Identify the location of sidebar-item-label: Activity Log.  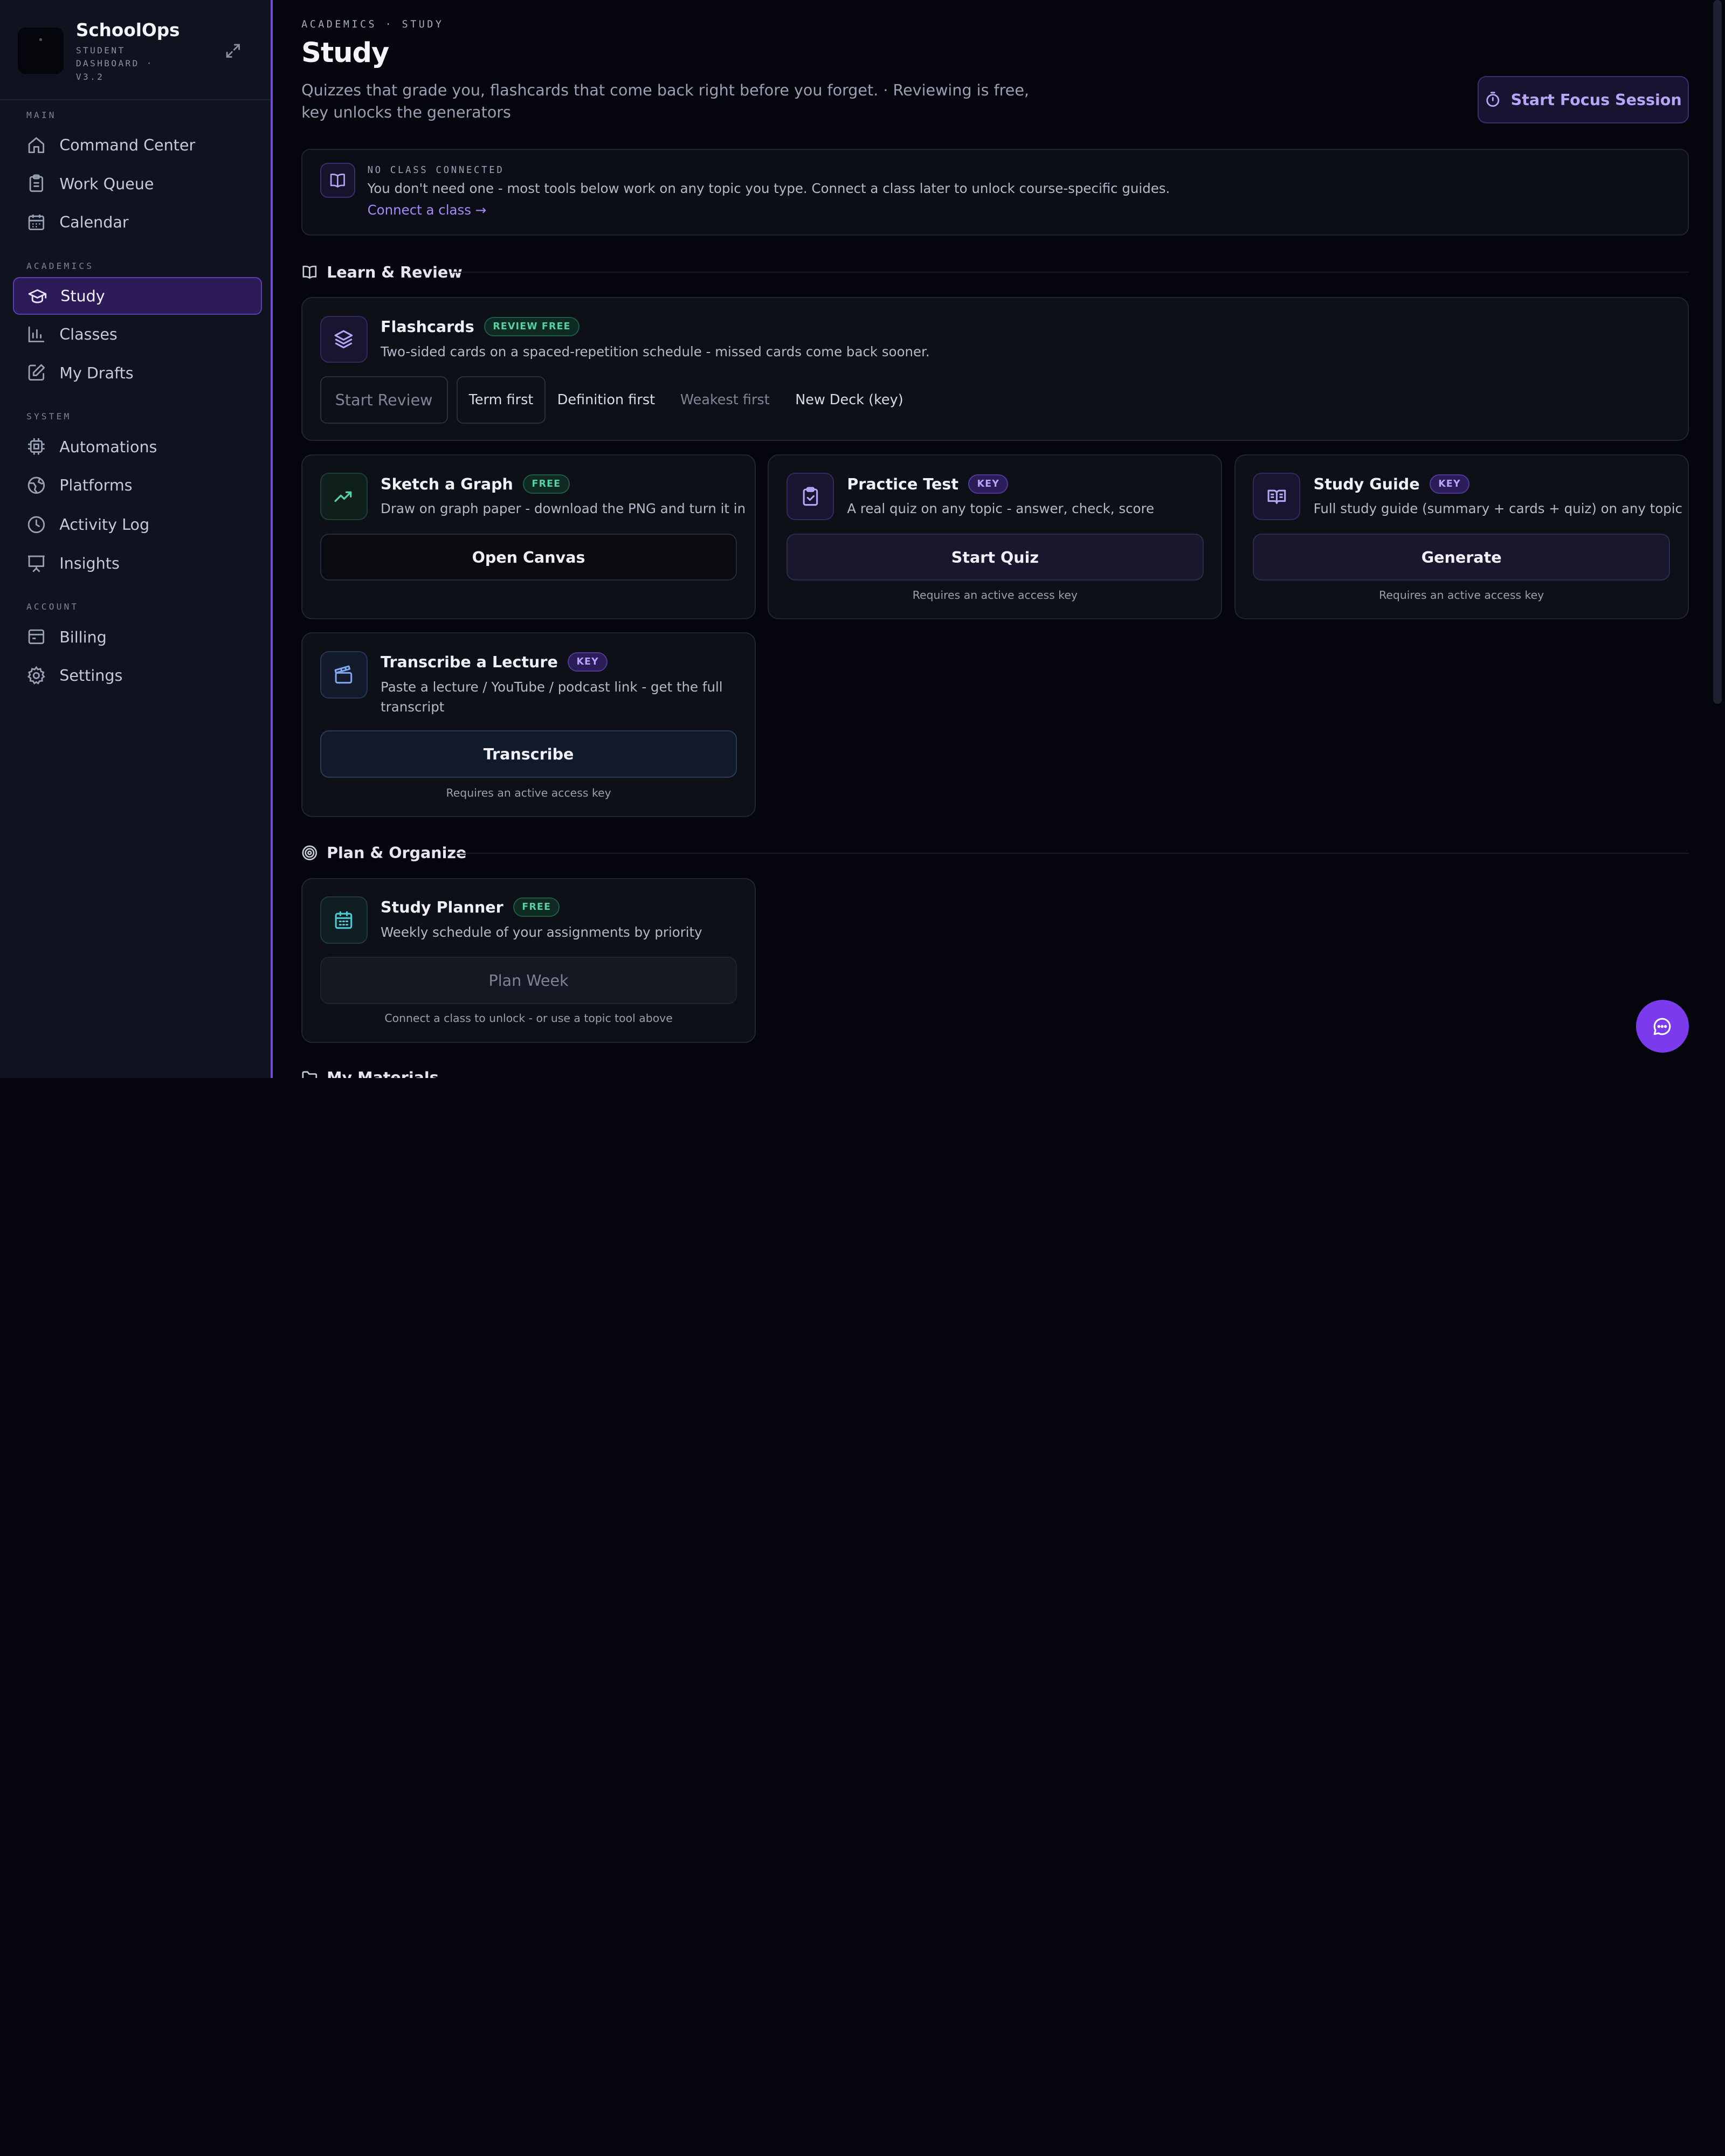
(104, 524).